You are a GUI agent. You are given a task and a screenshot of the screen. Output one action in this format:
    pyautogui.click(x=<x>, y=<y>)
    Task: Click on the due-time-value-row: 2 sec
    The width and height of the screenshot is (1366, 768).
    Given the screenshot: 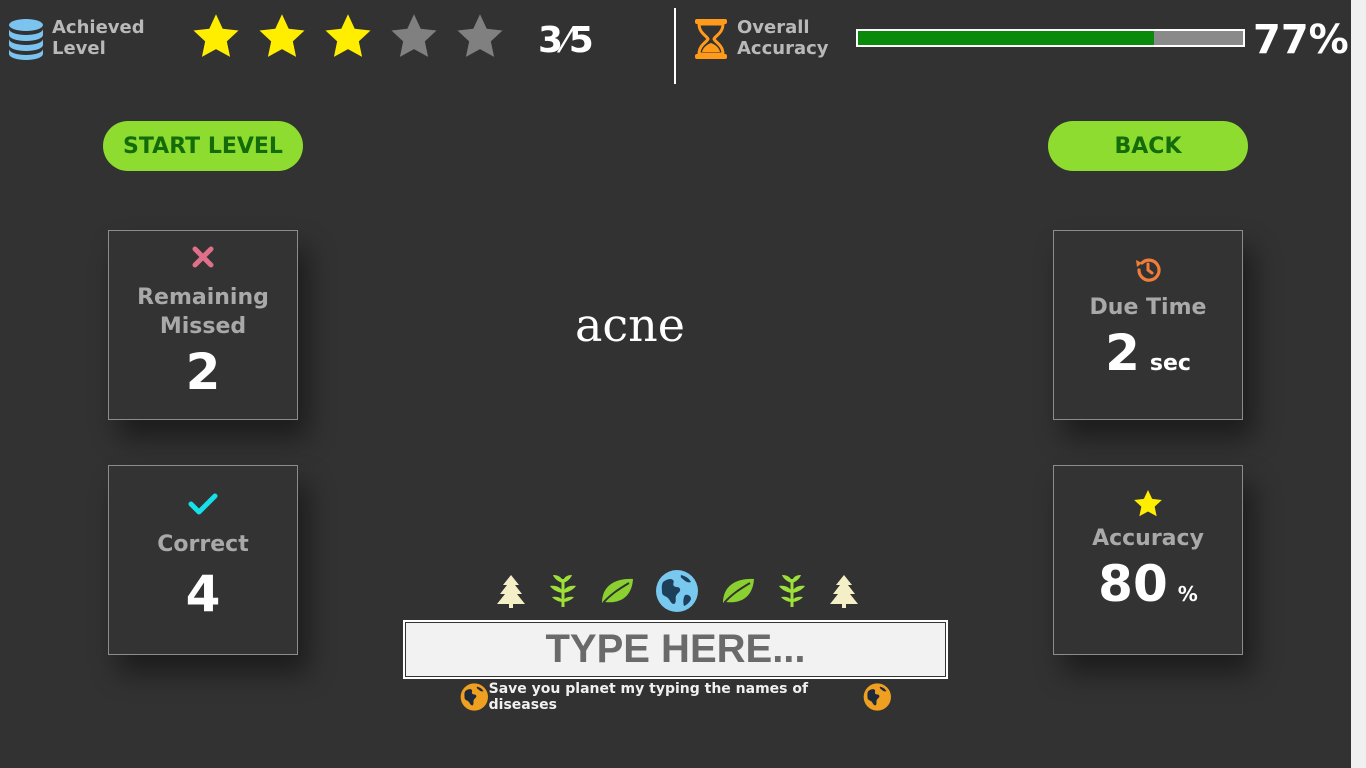 What is the action you would take?
    pyautogui.click(x=1148, y=353)
    